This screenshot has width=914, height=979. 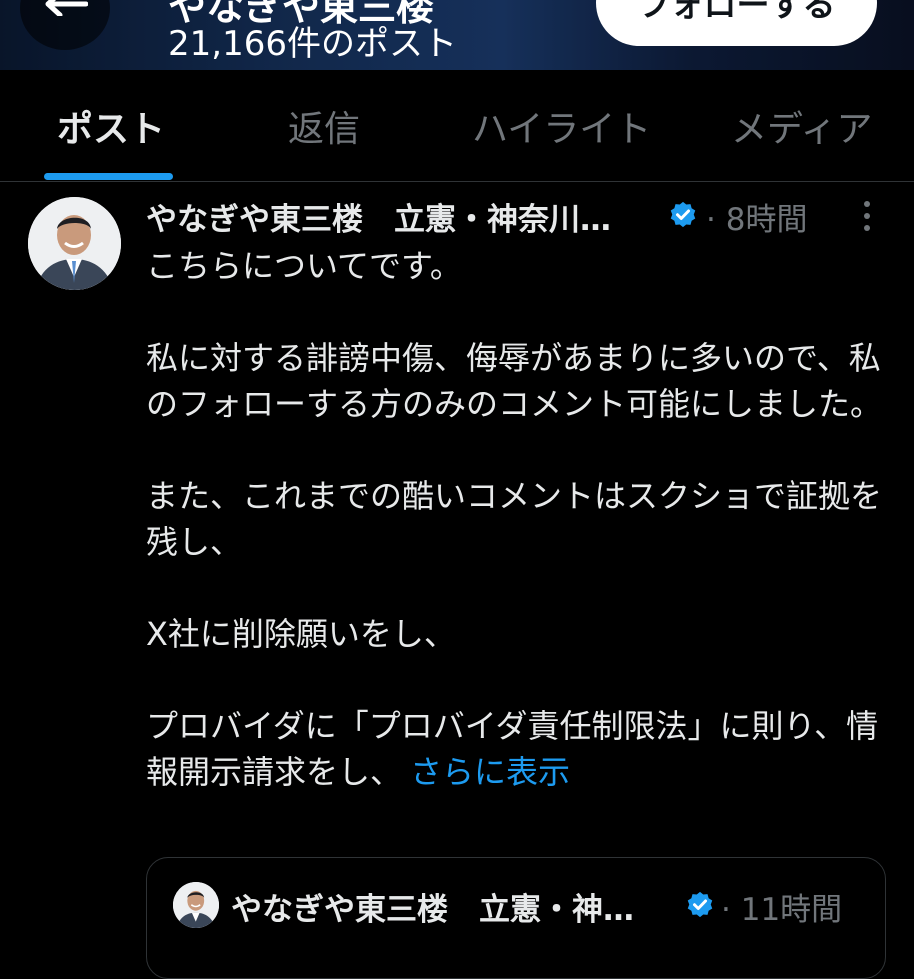 What do you see at coordinates (65, 25) in the screenshot?
I see `back-button` at bounding box center [65, 25].